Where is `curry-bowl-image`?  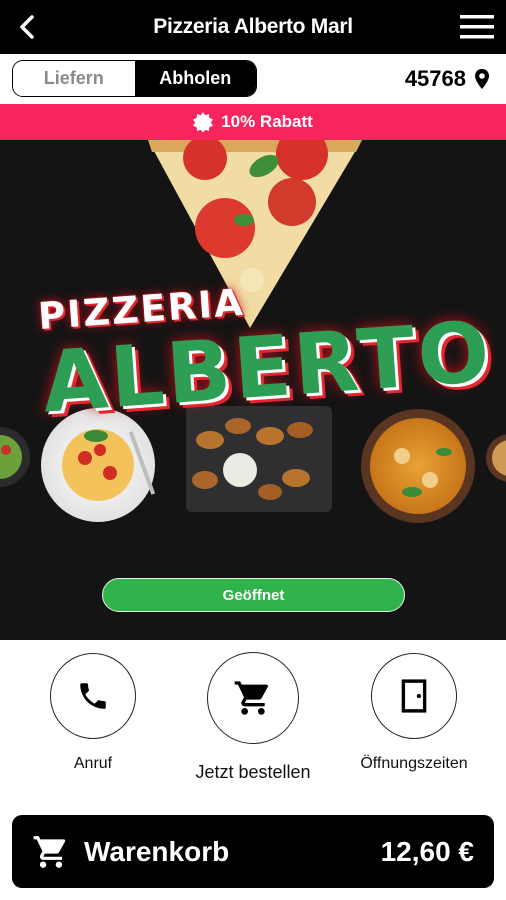 curry-bowl-image is located at coordinates (418, 466).